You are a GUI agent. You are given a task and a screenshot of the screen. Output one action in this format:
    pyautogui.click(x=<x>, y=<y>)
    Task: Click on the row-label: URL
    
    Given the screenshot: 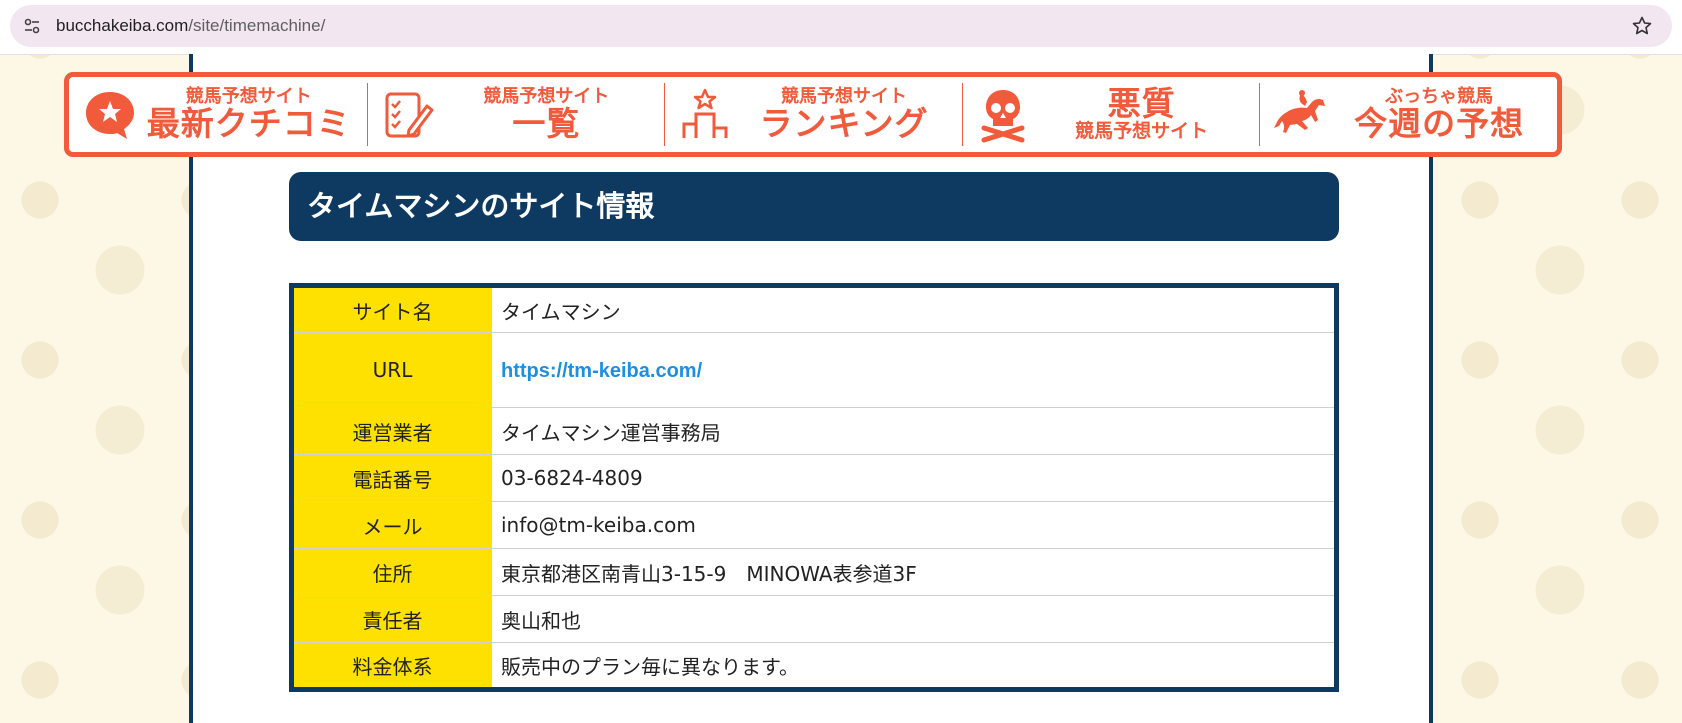 What is the action you would take?
    pyautogui.click(x=391, y=370)
    